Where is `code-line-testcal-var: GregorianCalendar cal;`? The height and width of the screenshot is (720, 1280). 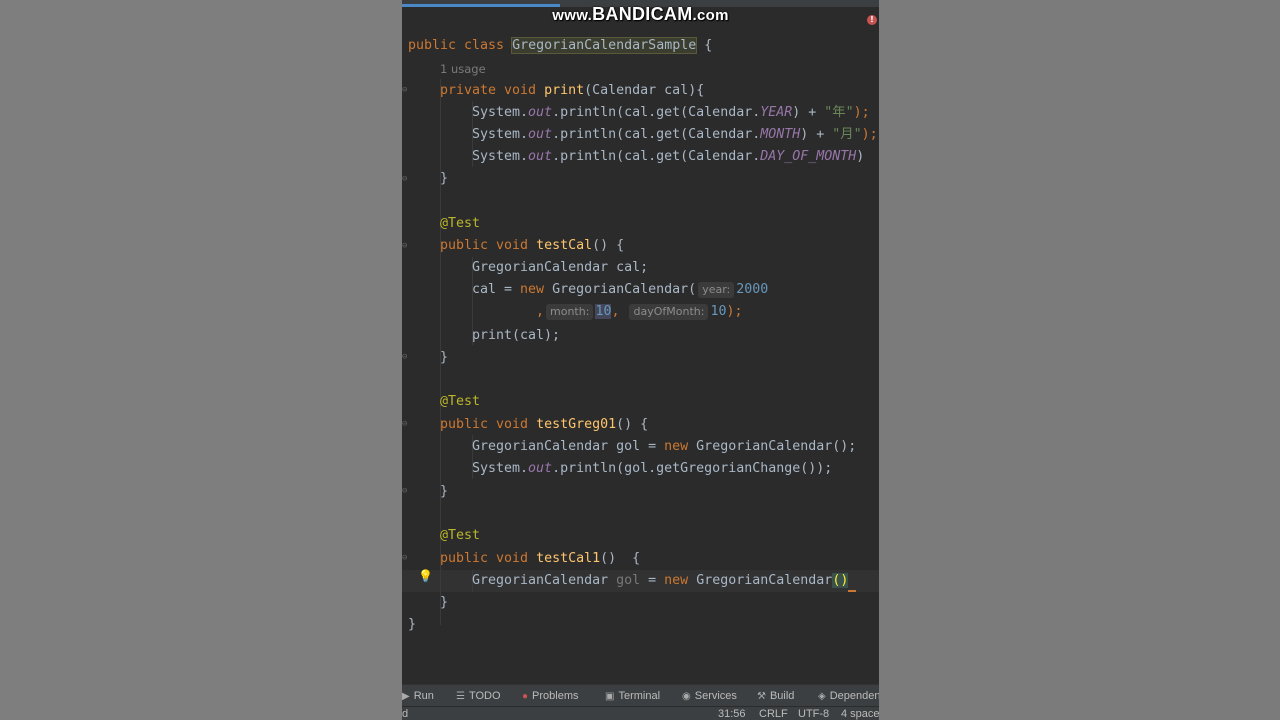 code-line-testcal-var: GregorianCalendar cal; is located at coordinates (560, 267).